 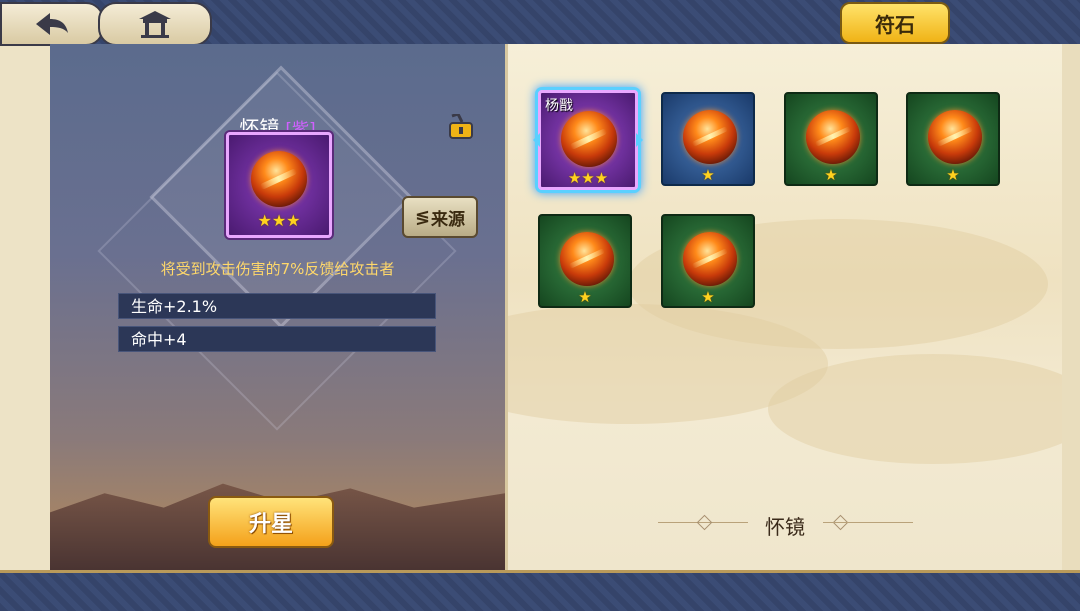 I want to click on slot-stars: ★★★, so click(x=588, y=178).